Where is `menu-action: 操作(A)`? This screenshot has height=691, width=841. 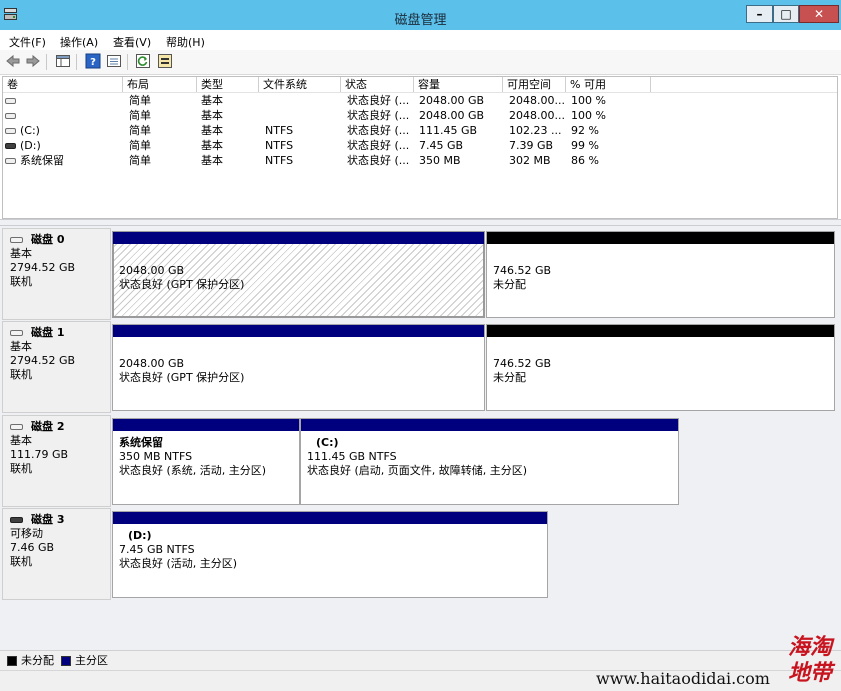 menu-action: 操作(A) is located at coordinates (79, 42).